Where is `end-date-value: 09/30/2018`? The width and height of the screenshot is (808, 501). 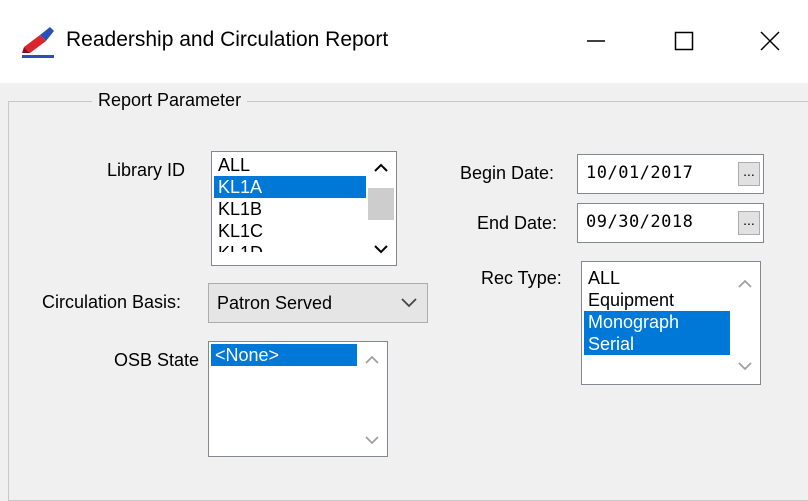 end-date-value: 09/30/2018 is located at coordinates (640, 222).